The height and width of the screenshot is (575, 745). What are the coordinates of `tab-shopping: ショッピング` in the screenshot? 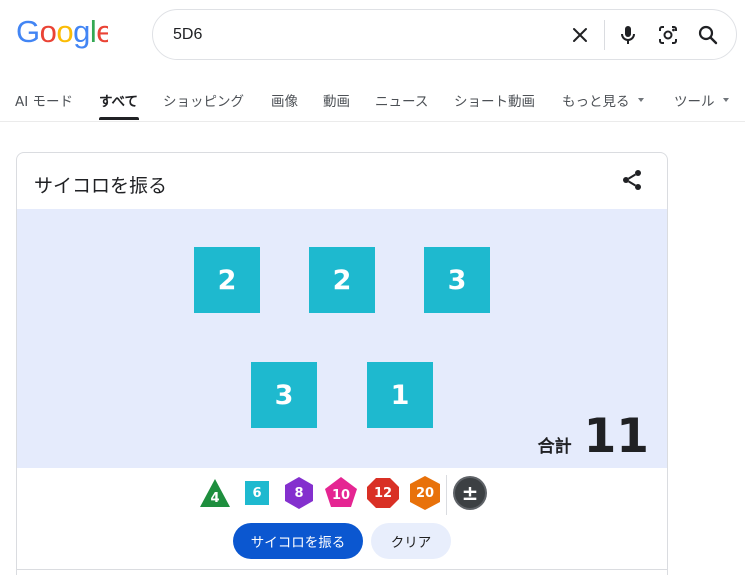 It's located at (203, 100).